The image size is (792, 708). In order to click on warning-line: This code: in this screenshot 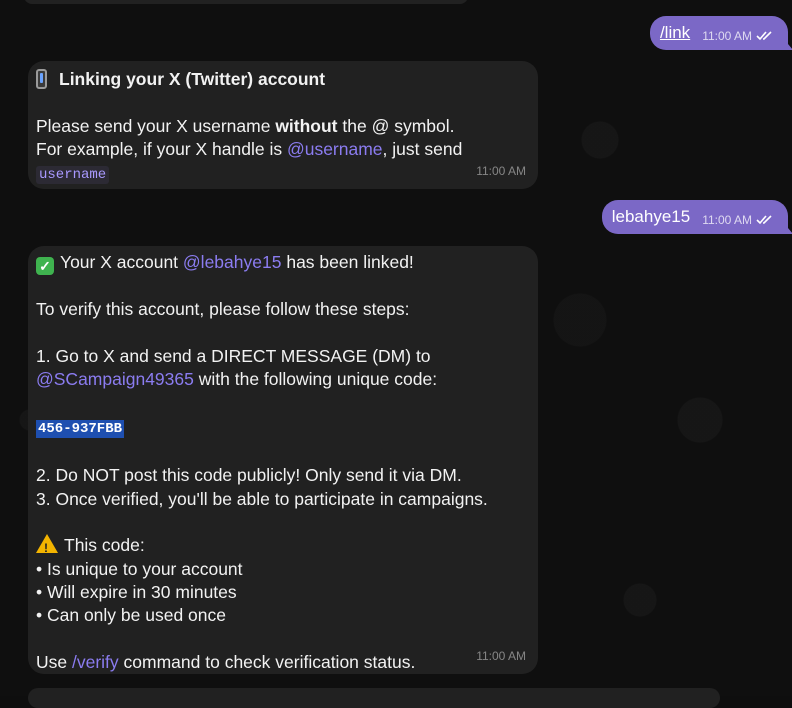, I will do `click(282, 547)`.